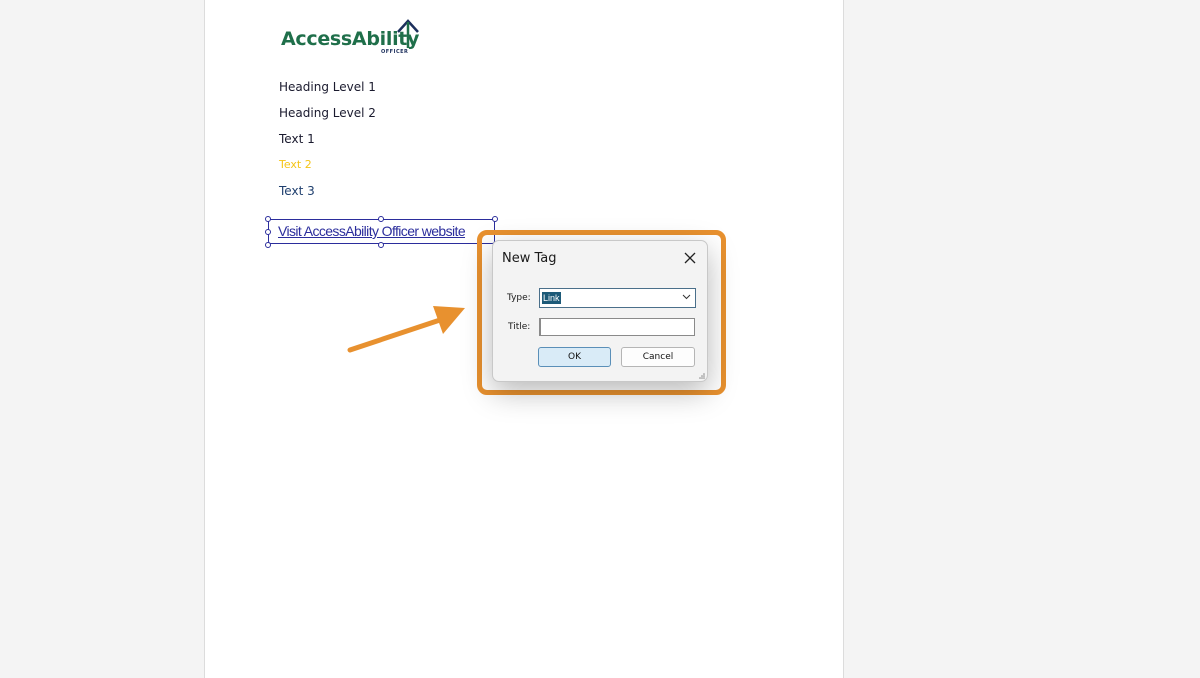 Image resolution: width=1200 pixels, height=678 pixels. Describe the element at coordinates (297, 191) in the screenshot. I see `doc-text-3: Text 3` at that location.